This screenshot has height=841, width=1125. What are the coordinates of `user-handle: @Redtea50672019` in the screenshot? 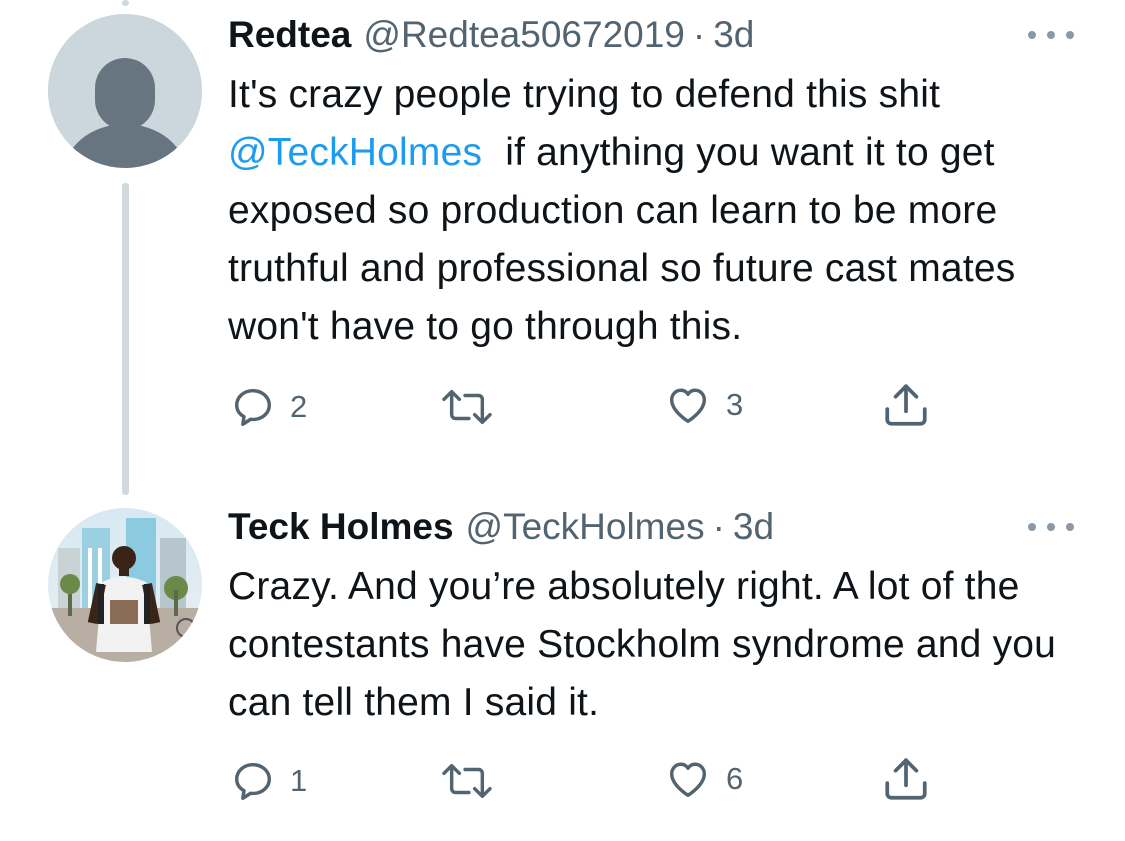 It's located at (524, 35).